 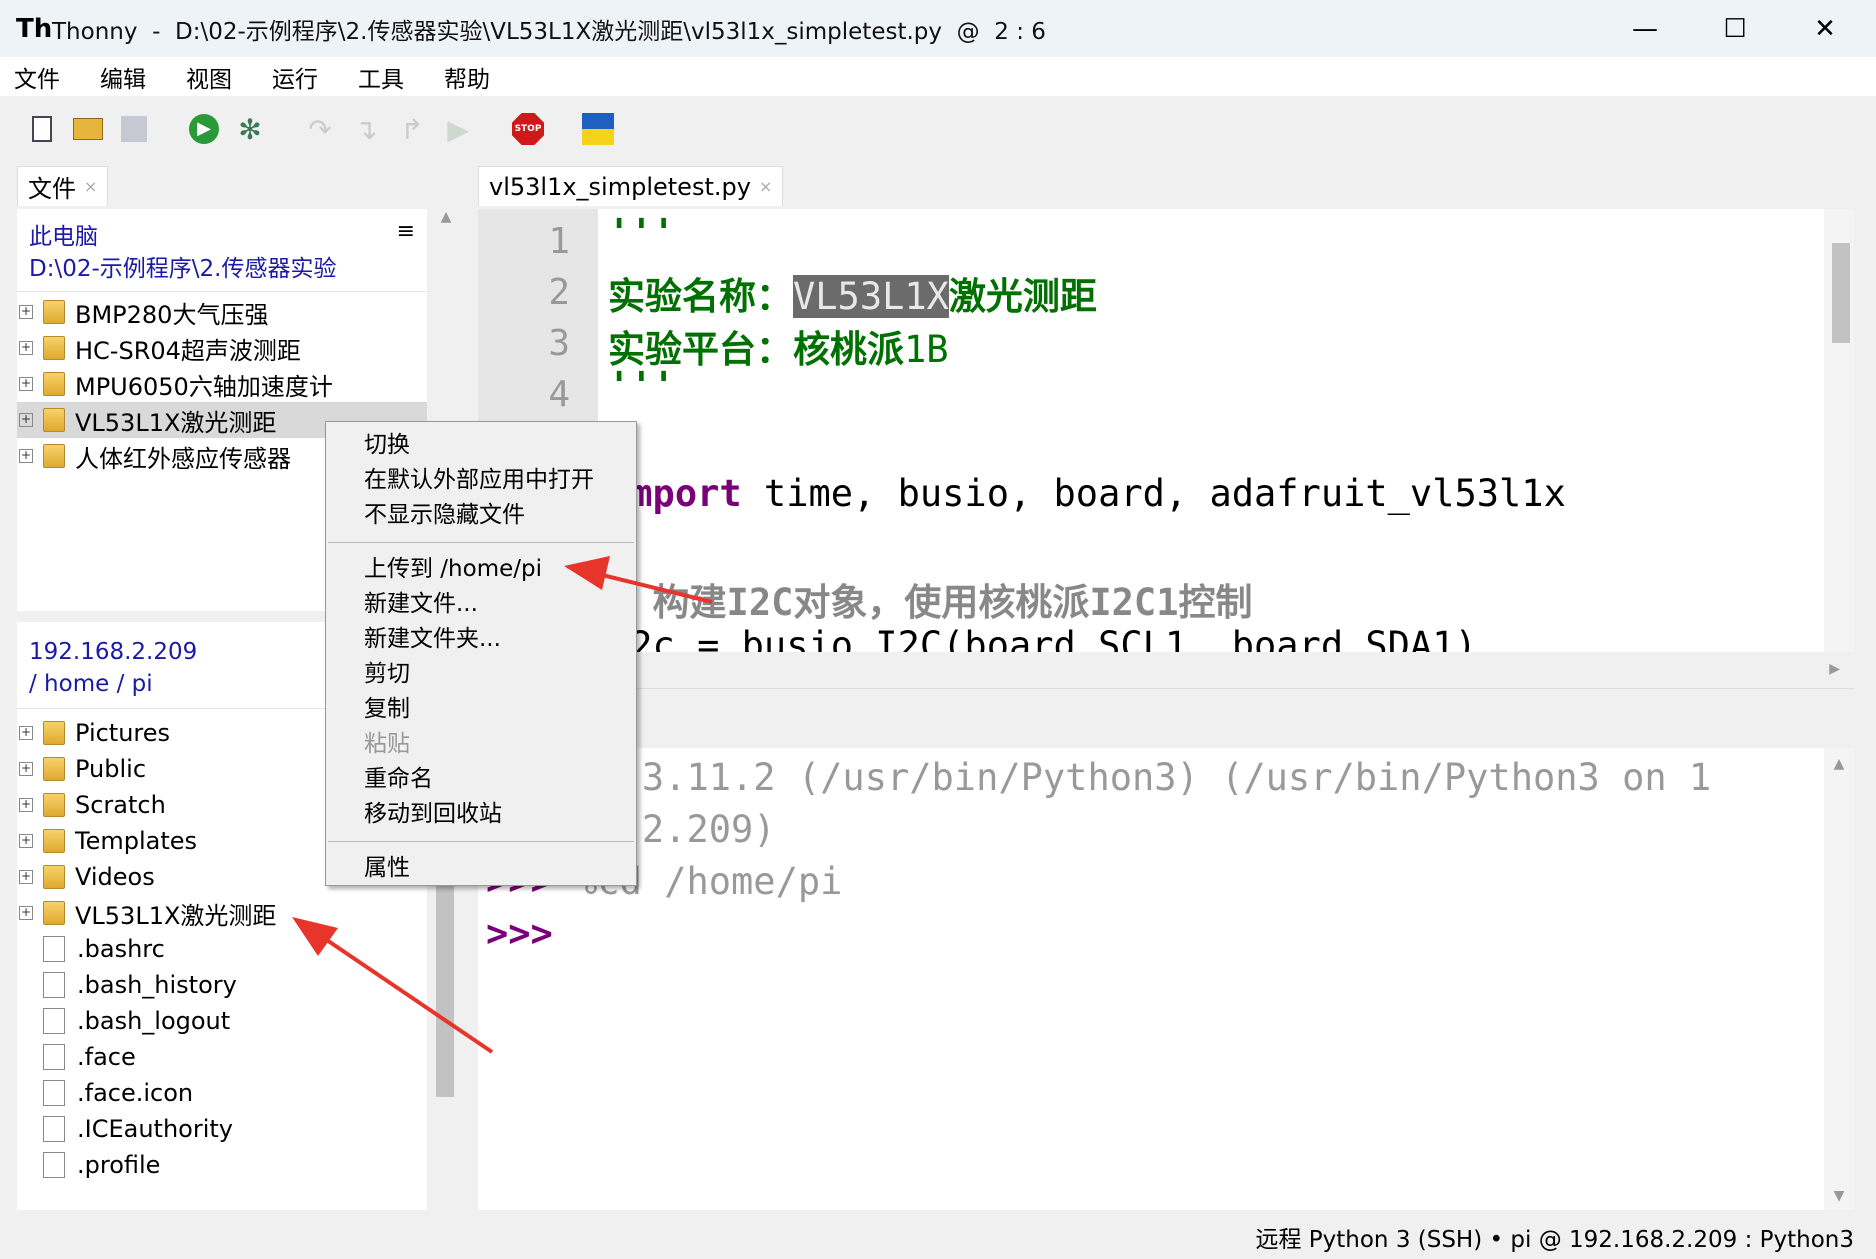 What do you see at coordinates (403, 992) in the screenshot?
I see `arrow-to-folder` at bounding box center [403, 992].